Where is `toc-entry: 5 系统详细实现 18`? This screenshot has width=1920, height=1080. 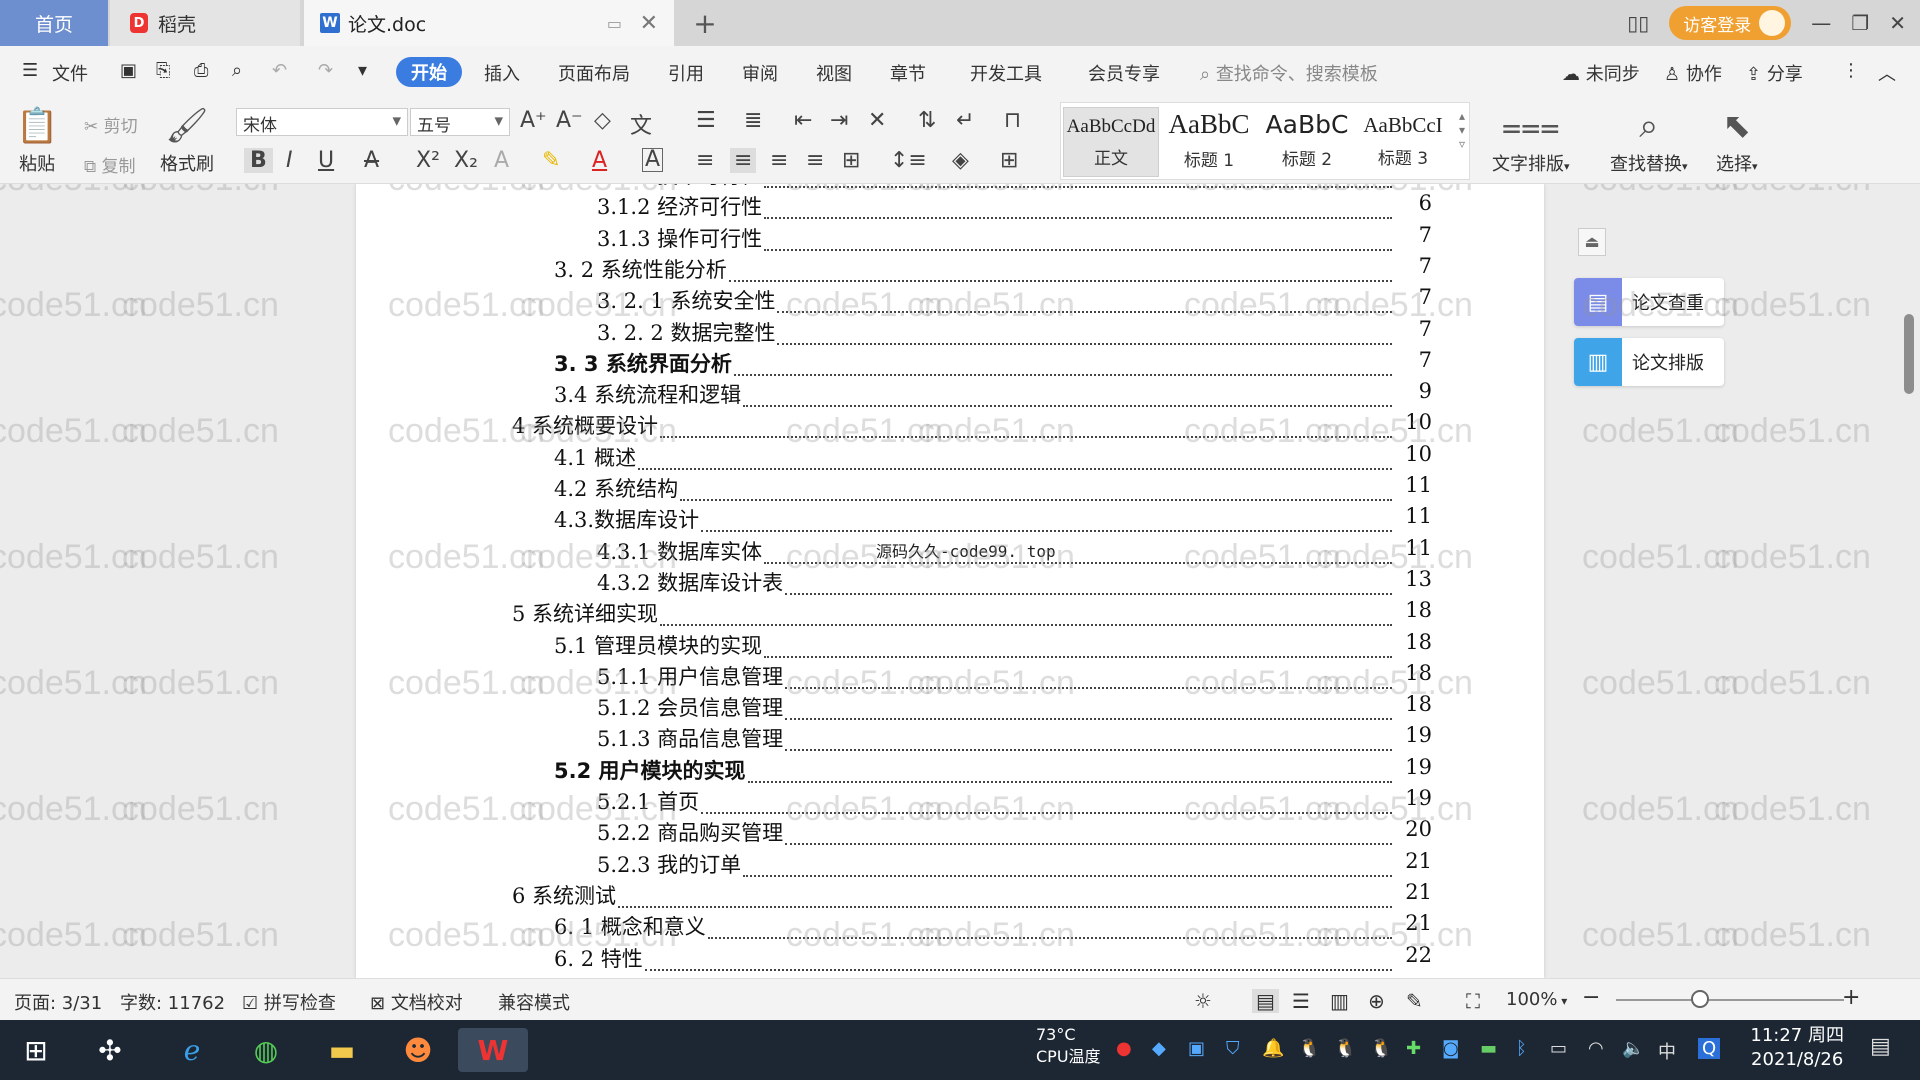
toc-entry: 5 系统详细实现 18 is located at coordinates (894, 613).